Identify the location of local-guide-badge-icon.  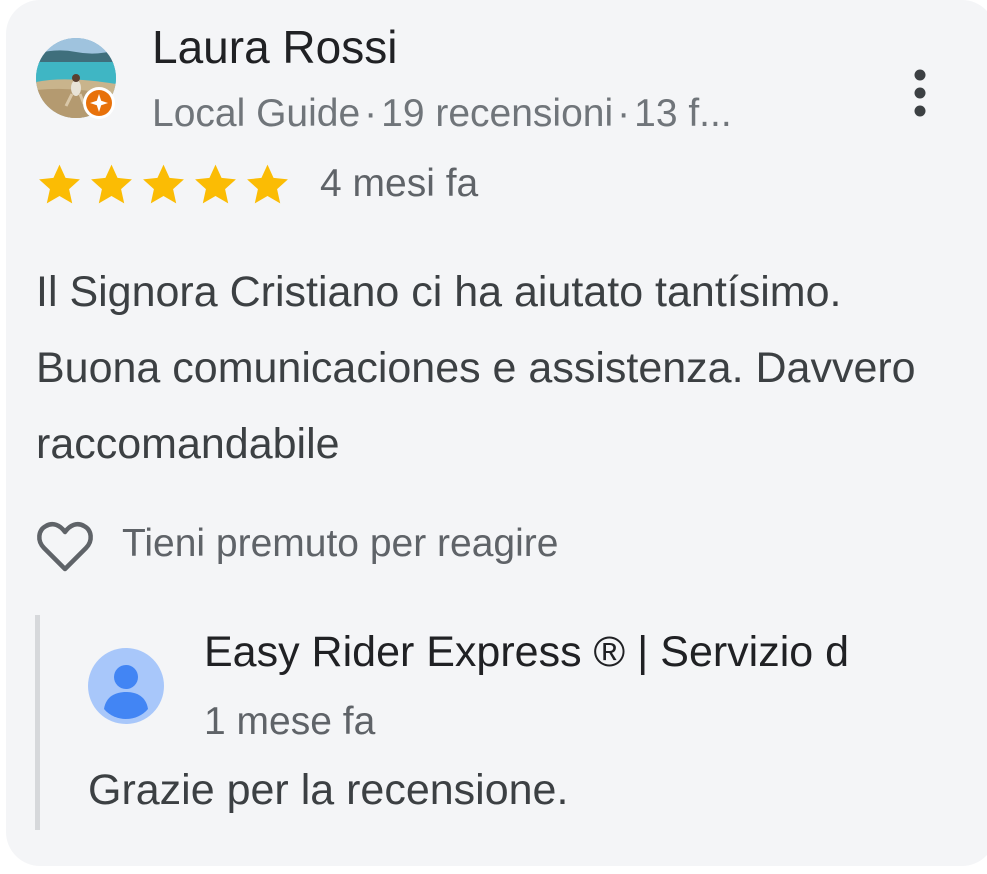
(99, 103).